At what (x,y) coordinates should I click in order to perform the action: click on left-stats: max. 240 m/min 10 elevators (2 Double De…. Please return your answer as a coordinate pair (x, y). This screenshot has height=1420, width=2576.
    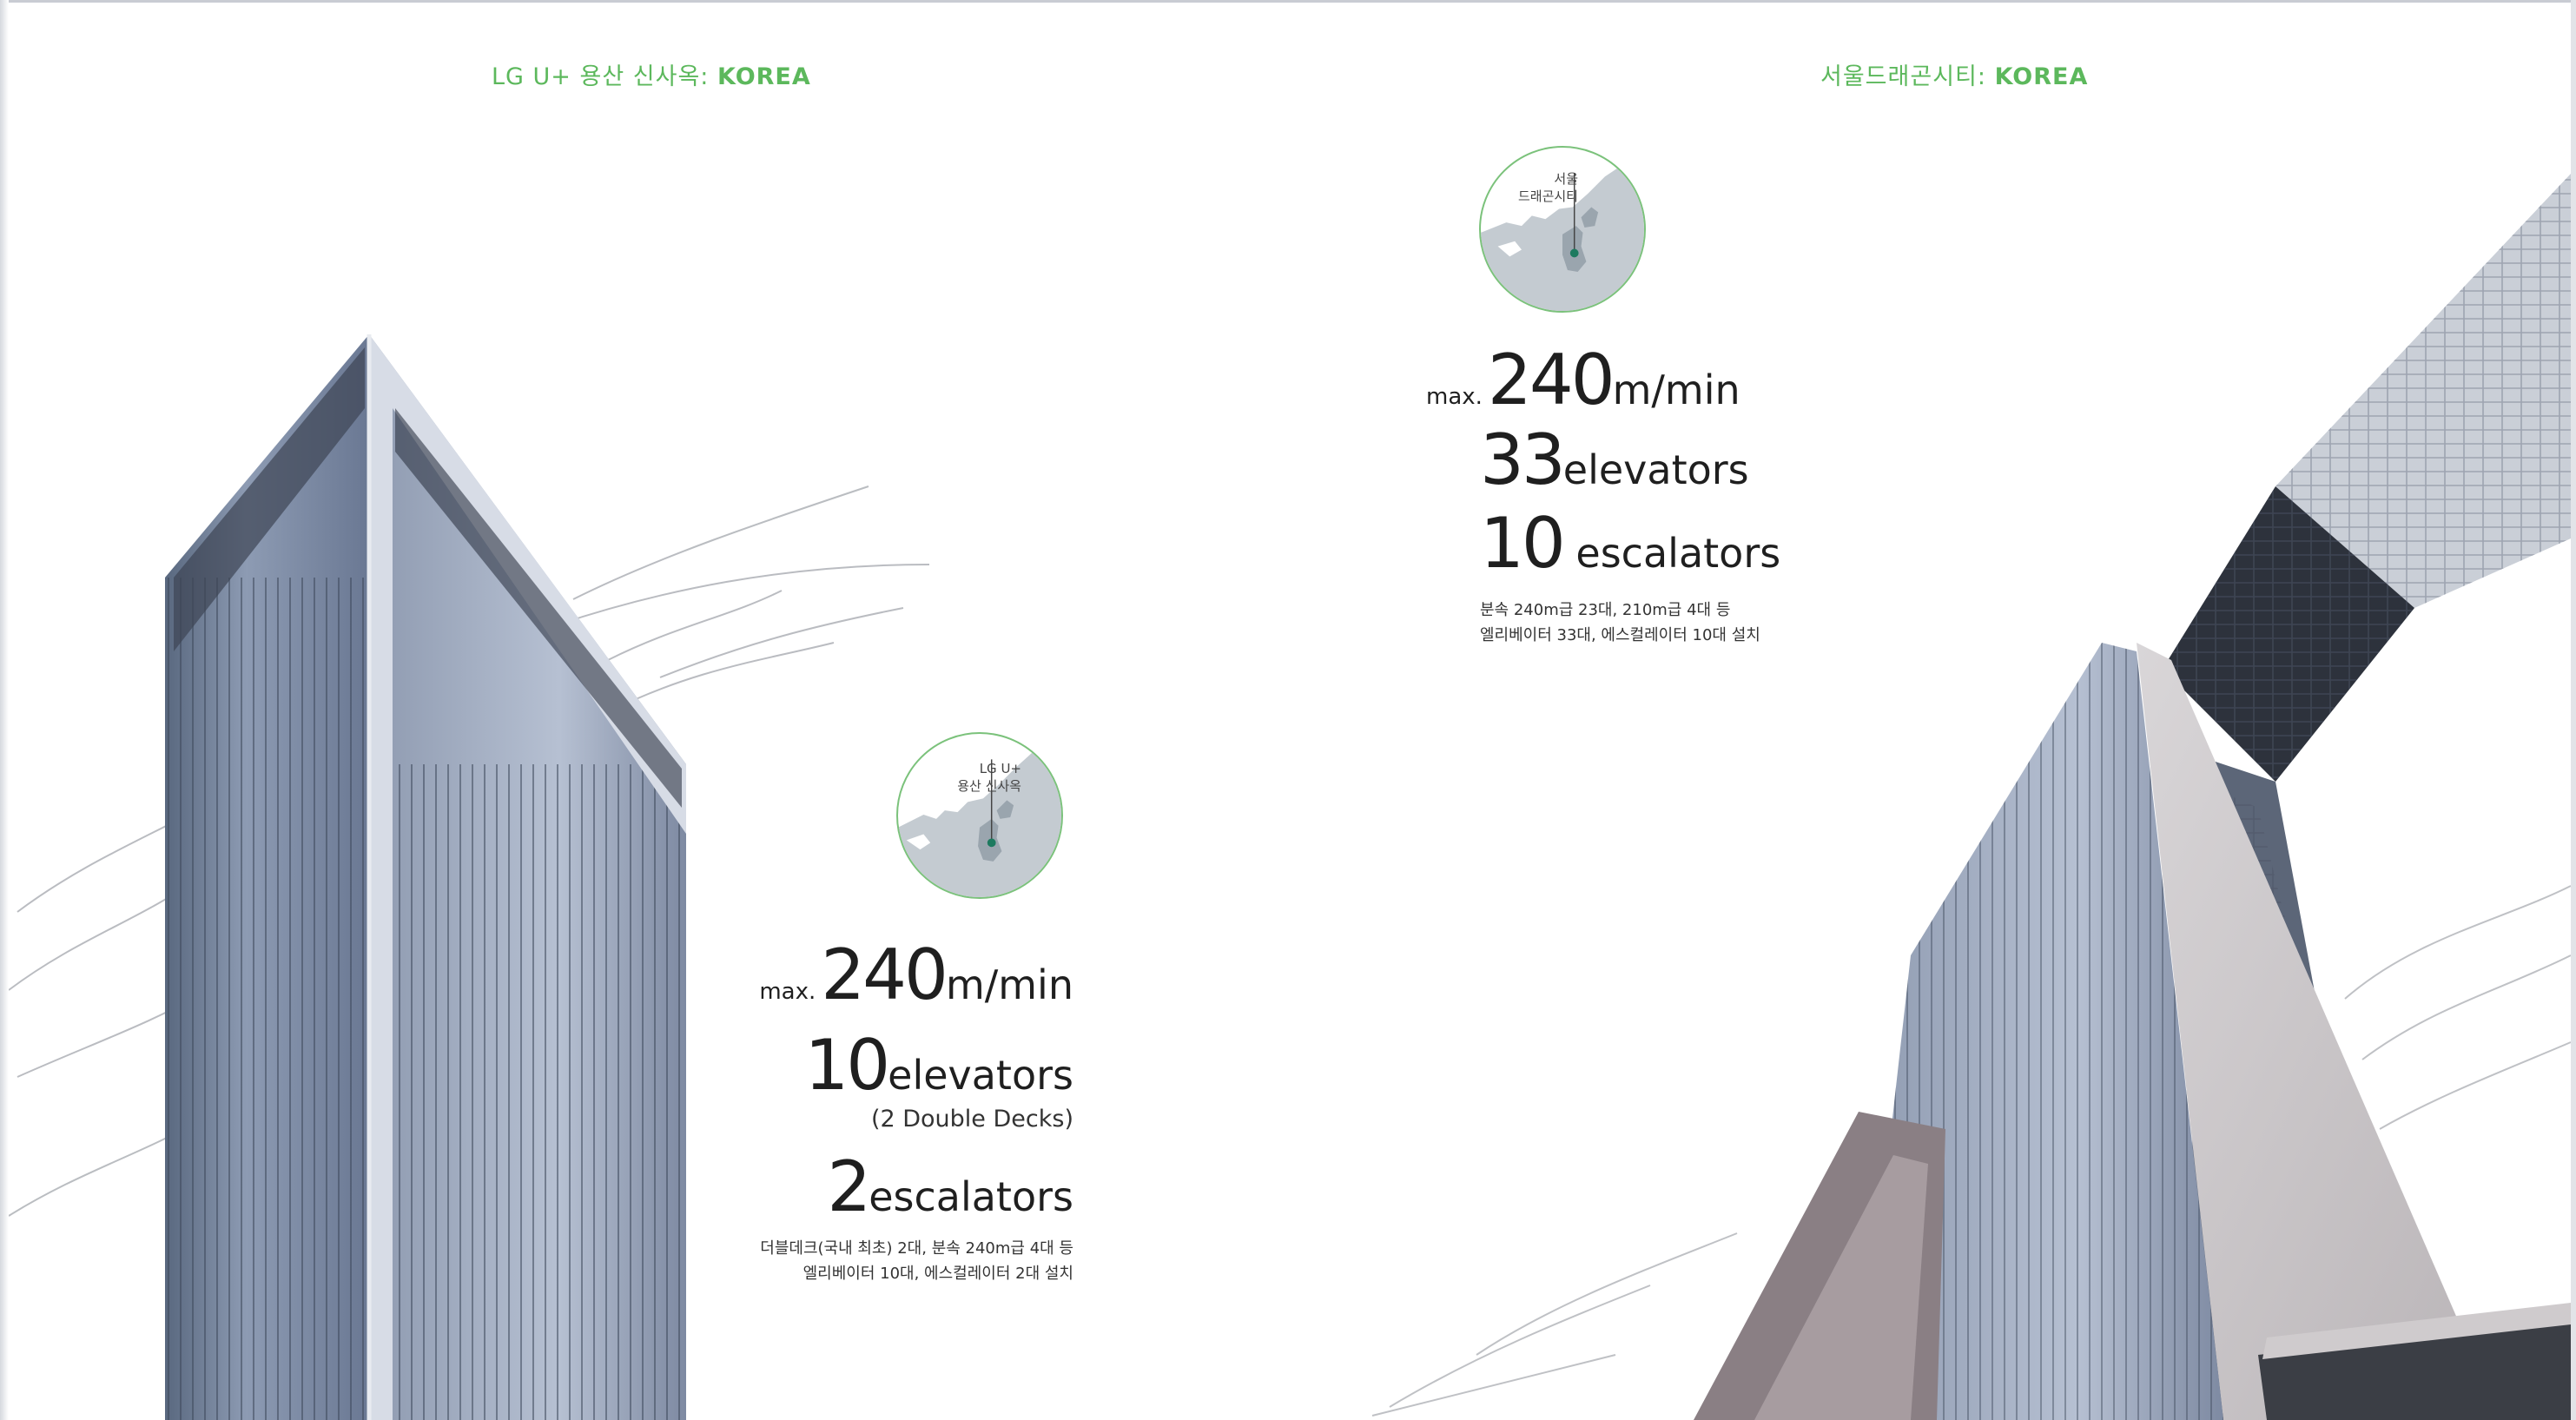
    Looking at the image, I should click on (916, 1113).